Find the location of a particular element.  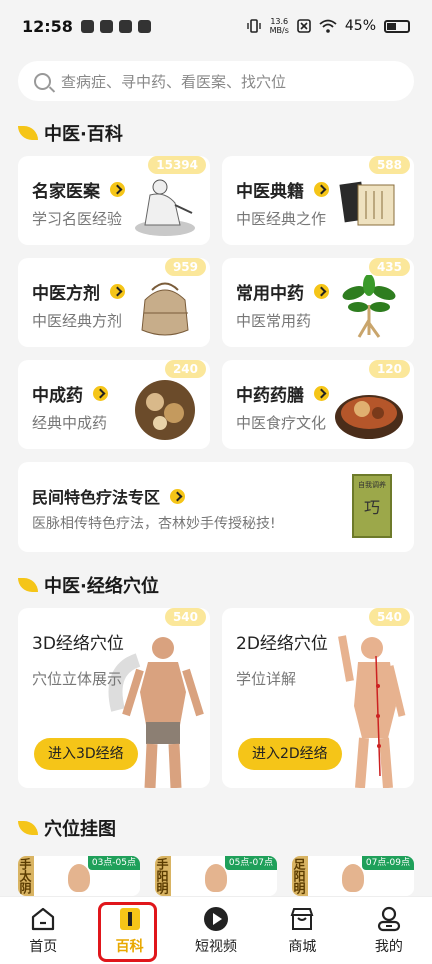

card-common-herbs: 435 常用中药 中医常用药 is located at coordinates (318, 302).